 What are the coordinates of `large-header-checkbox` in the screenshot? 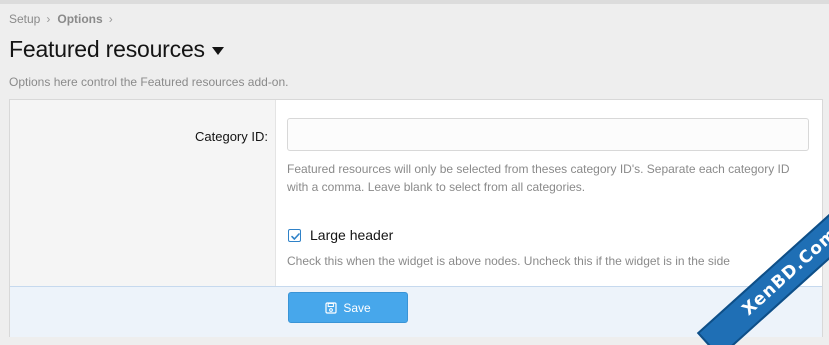 It's located at (294, 235).